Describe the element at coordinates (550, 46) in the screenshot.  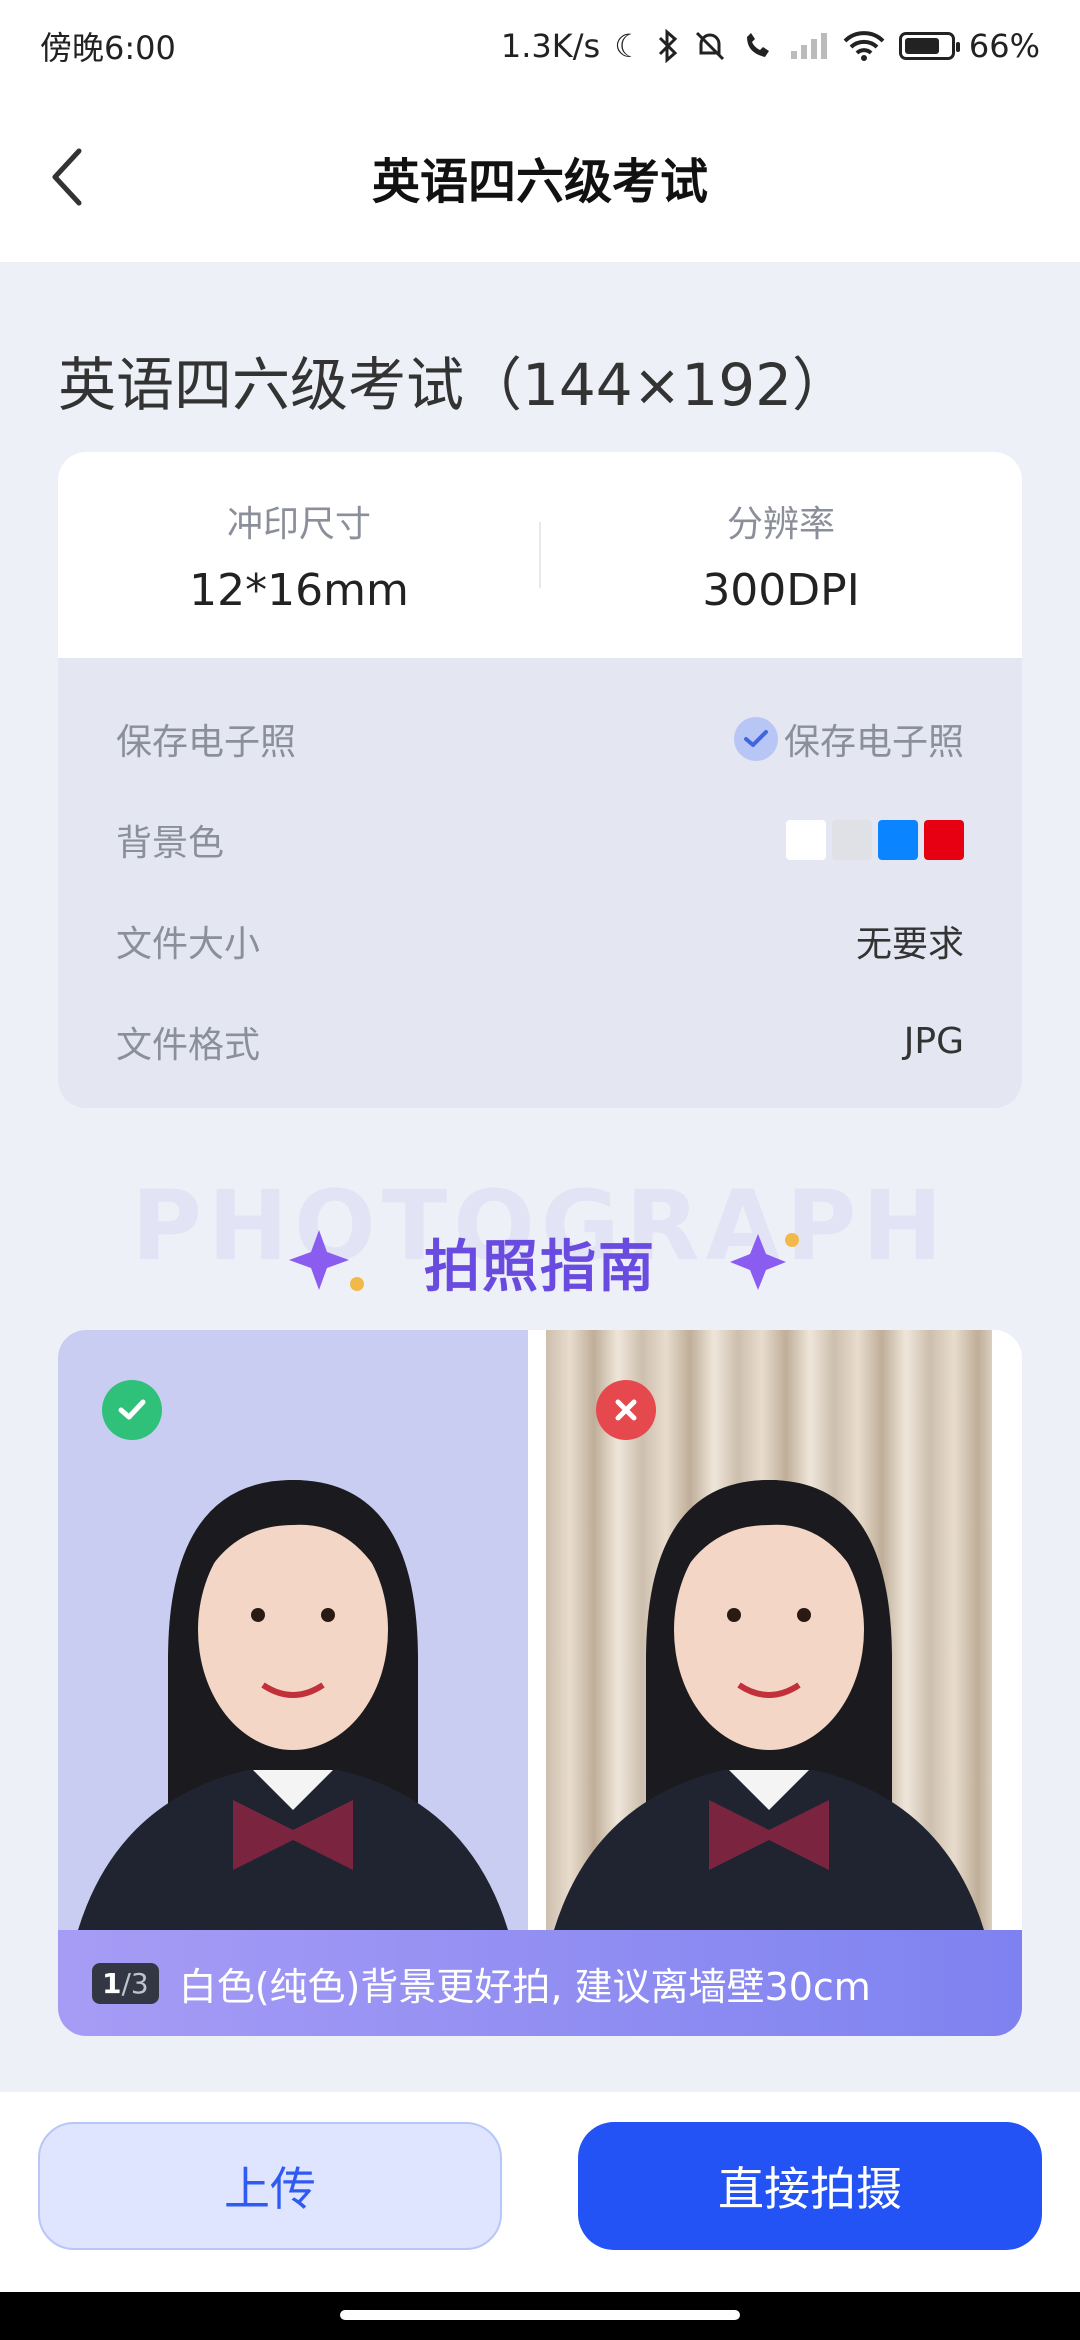
I see `network-speed: 1.3K/s` at that location.